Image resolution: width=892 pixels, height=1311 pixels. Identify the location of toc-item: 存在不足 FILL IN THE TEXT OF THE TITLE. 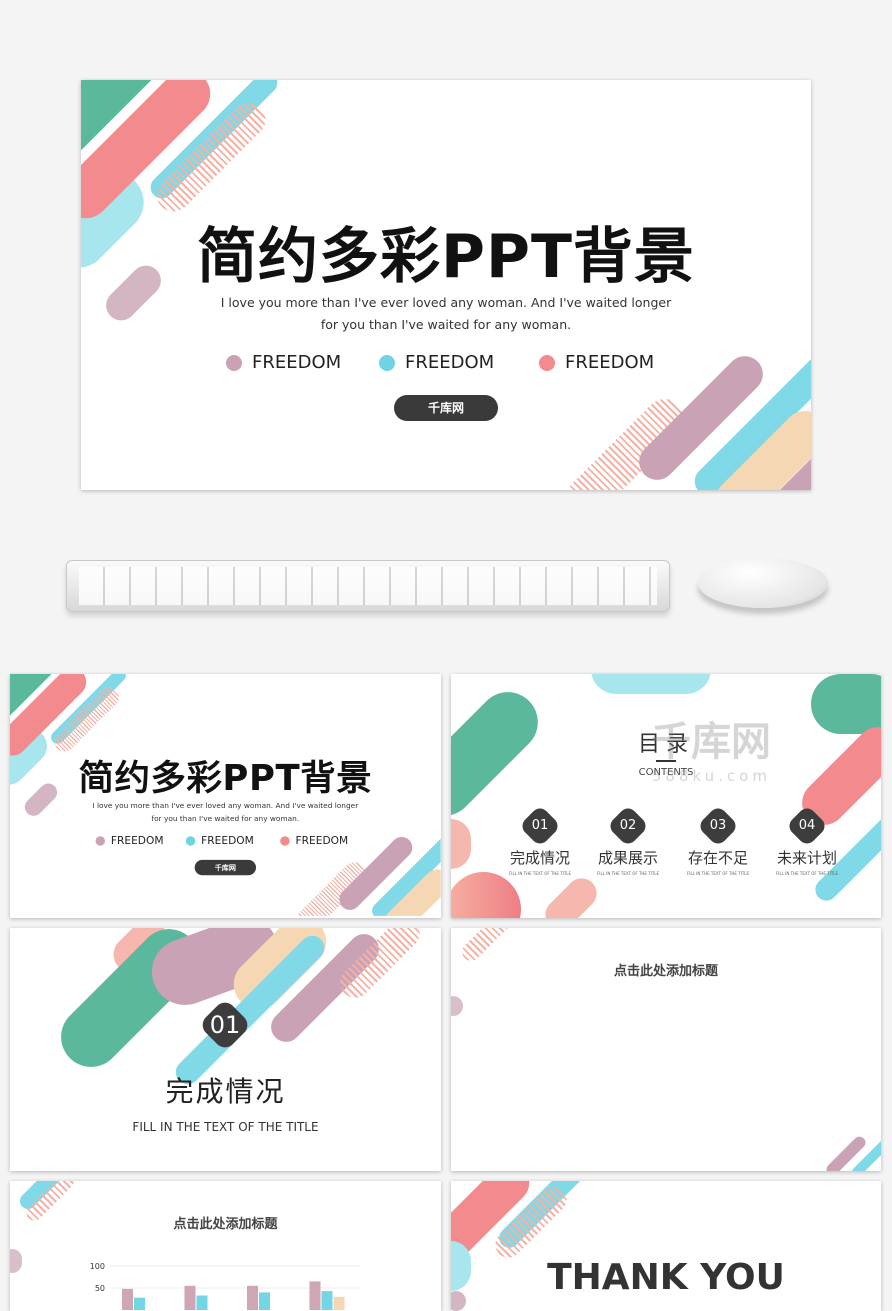
(718, 861).